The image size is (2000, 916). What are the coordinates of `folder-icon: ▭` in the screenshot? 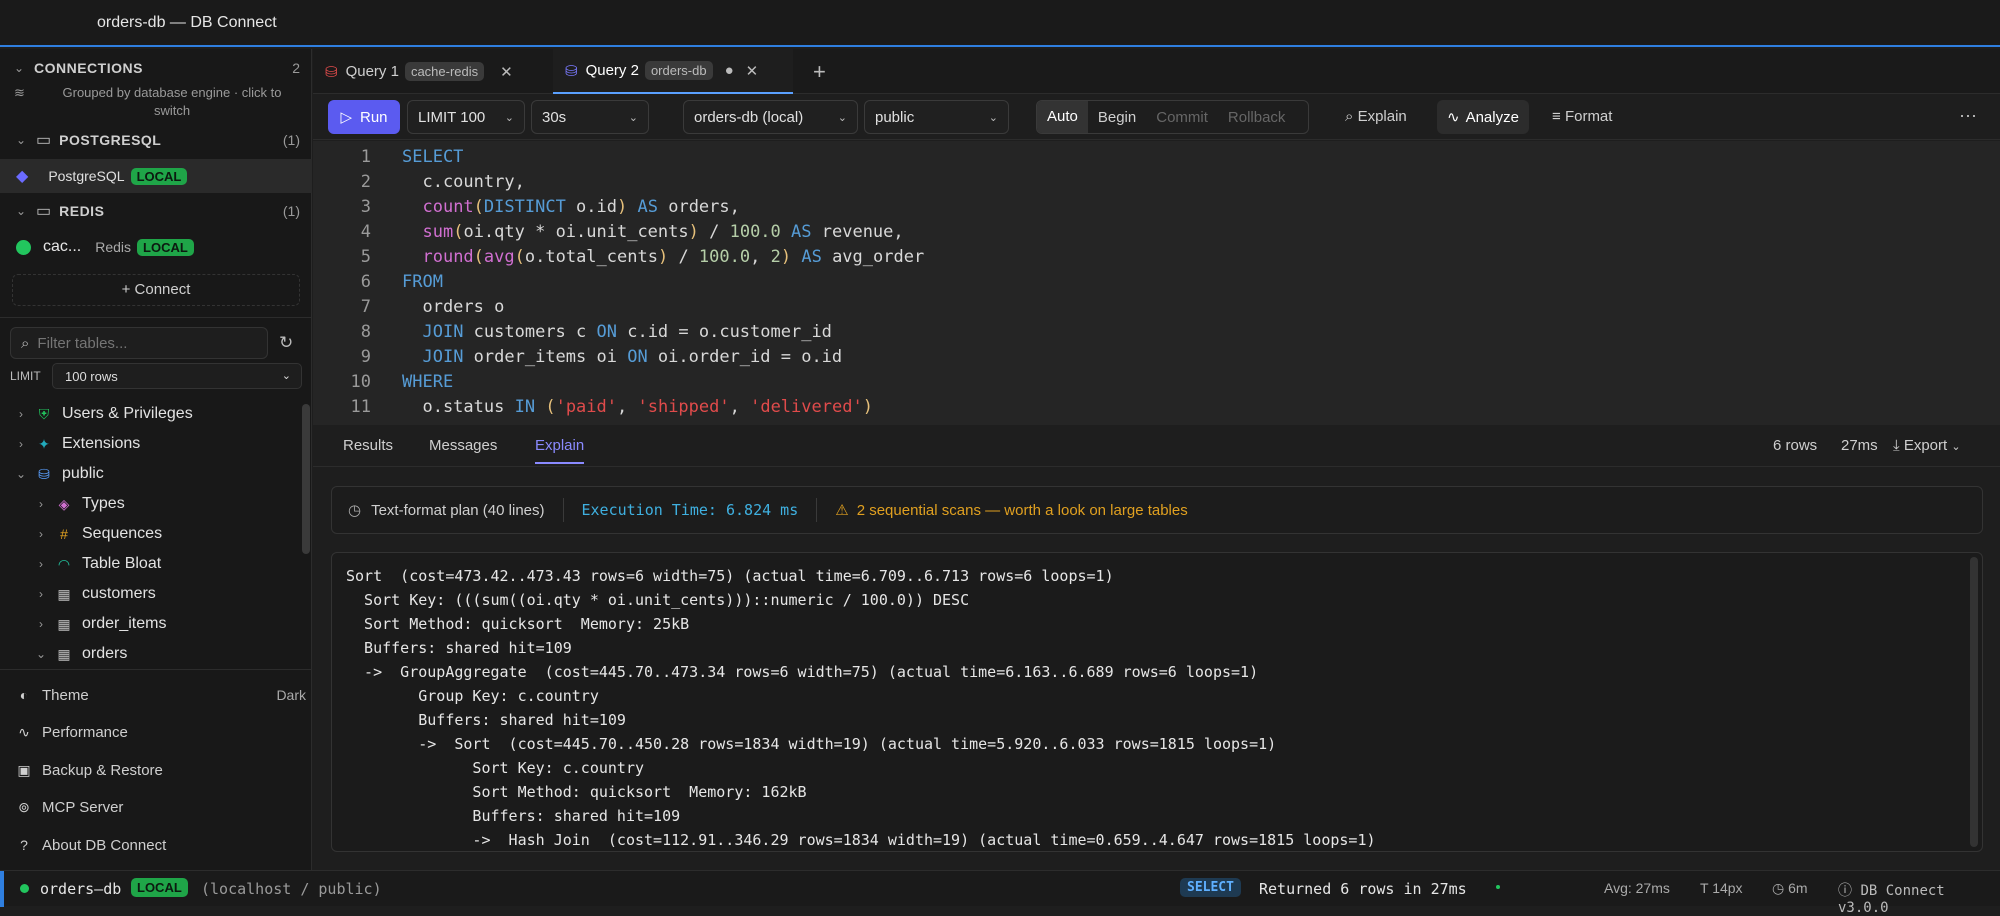 It's located at (44, 211).